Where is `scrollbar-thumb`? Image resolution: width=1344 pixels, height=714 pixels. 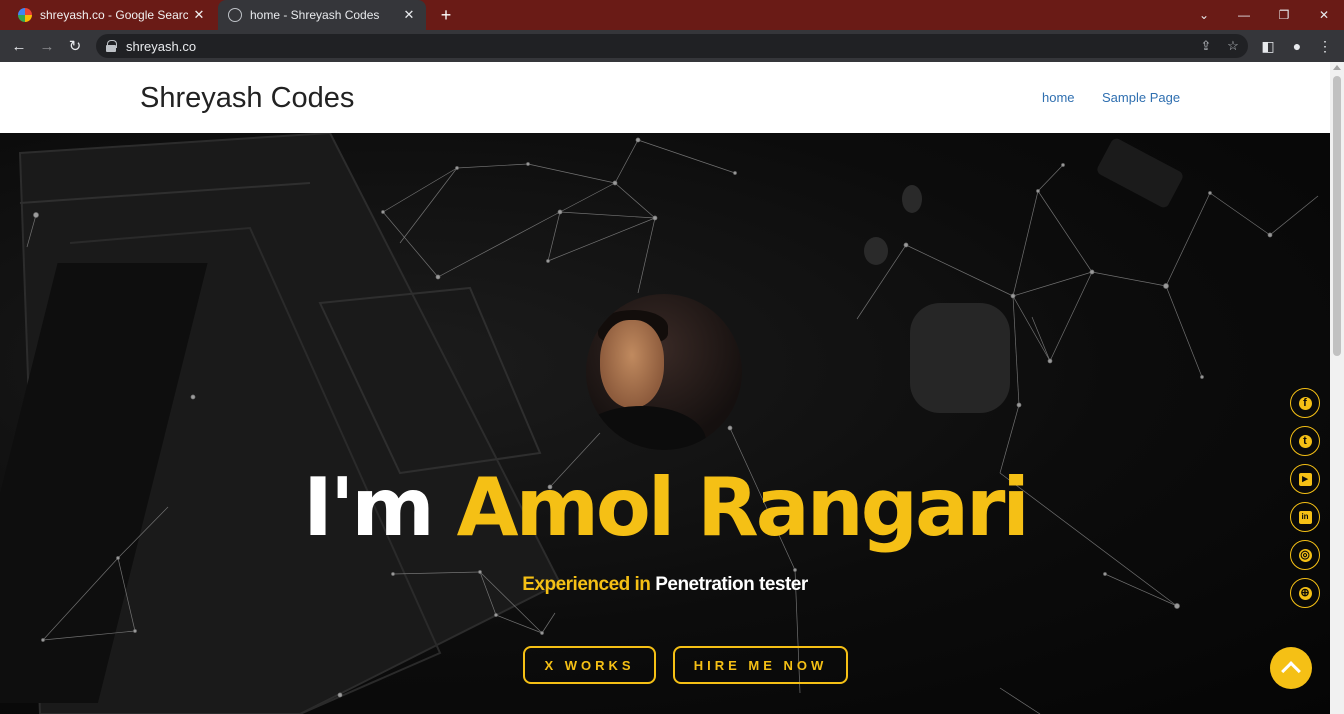 scrollbar-thumb is located at coordinates (1337, 216).